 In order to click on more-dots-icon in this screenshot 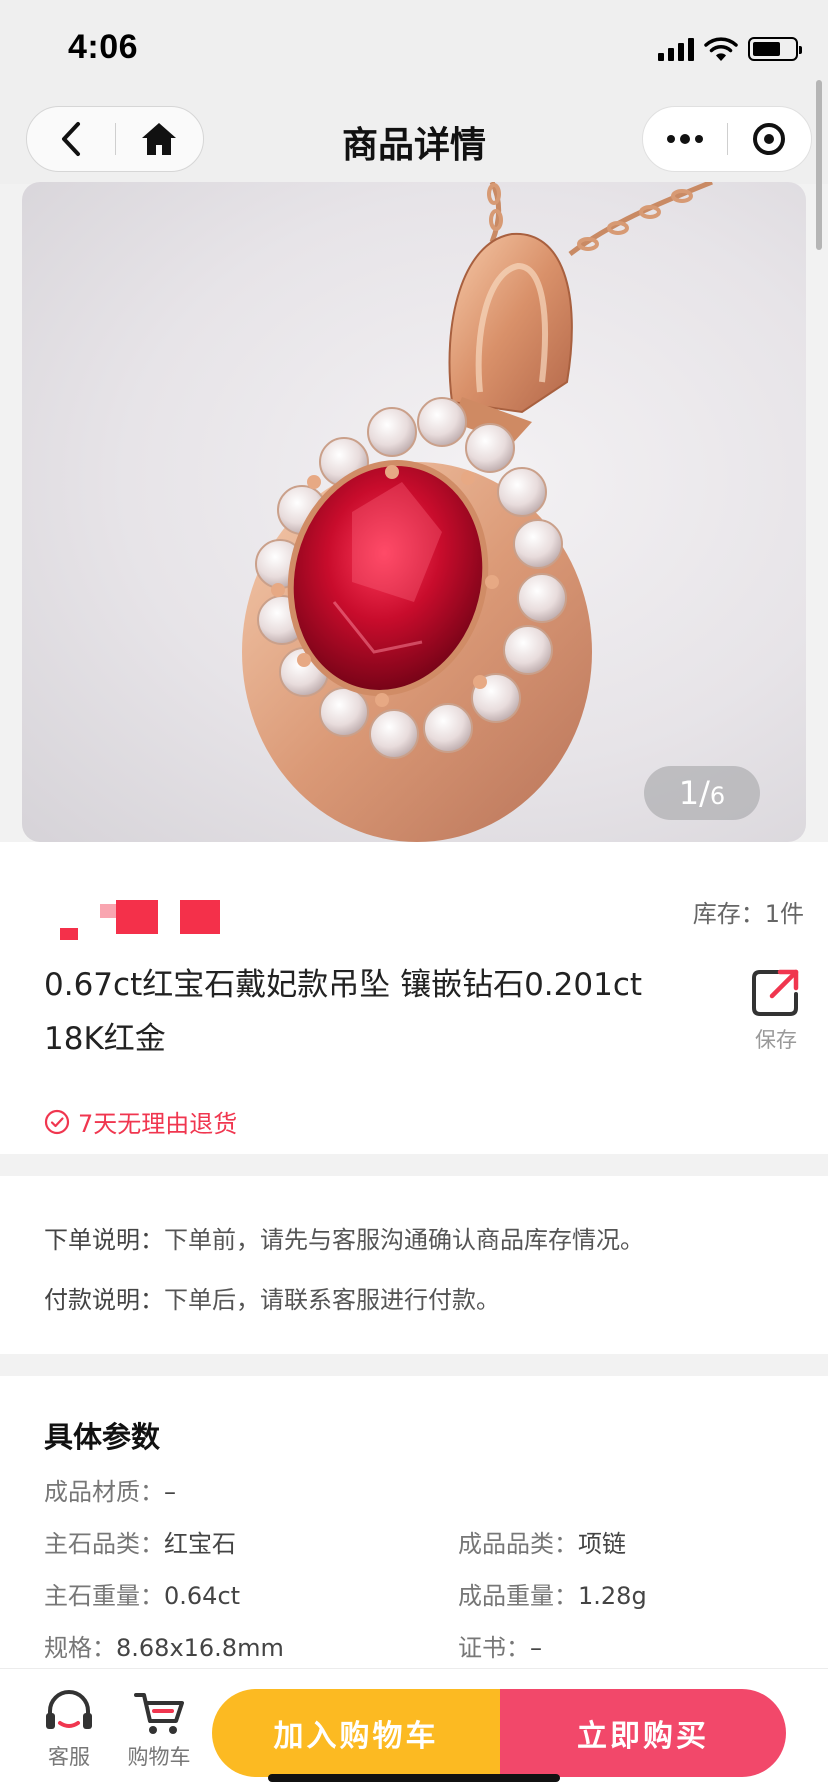, I will do `click(684, 138)`.